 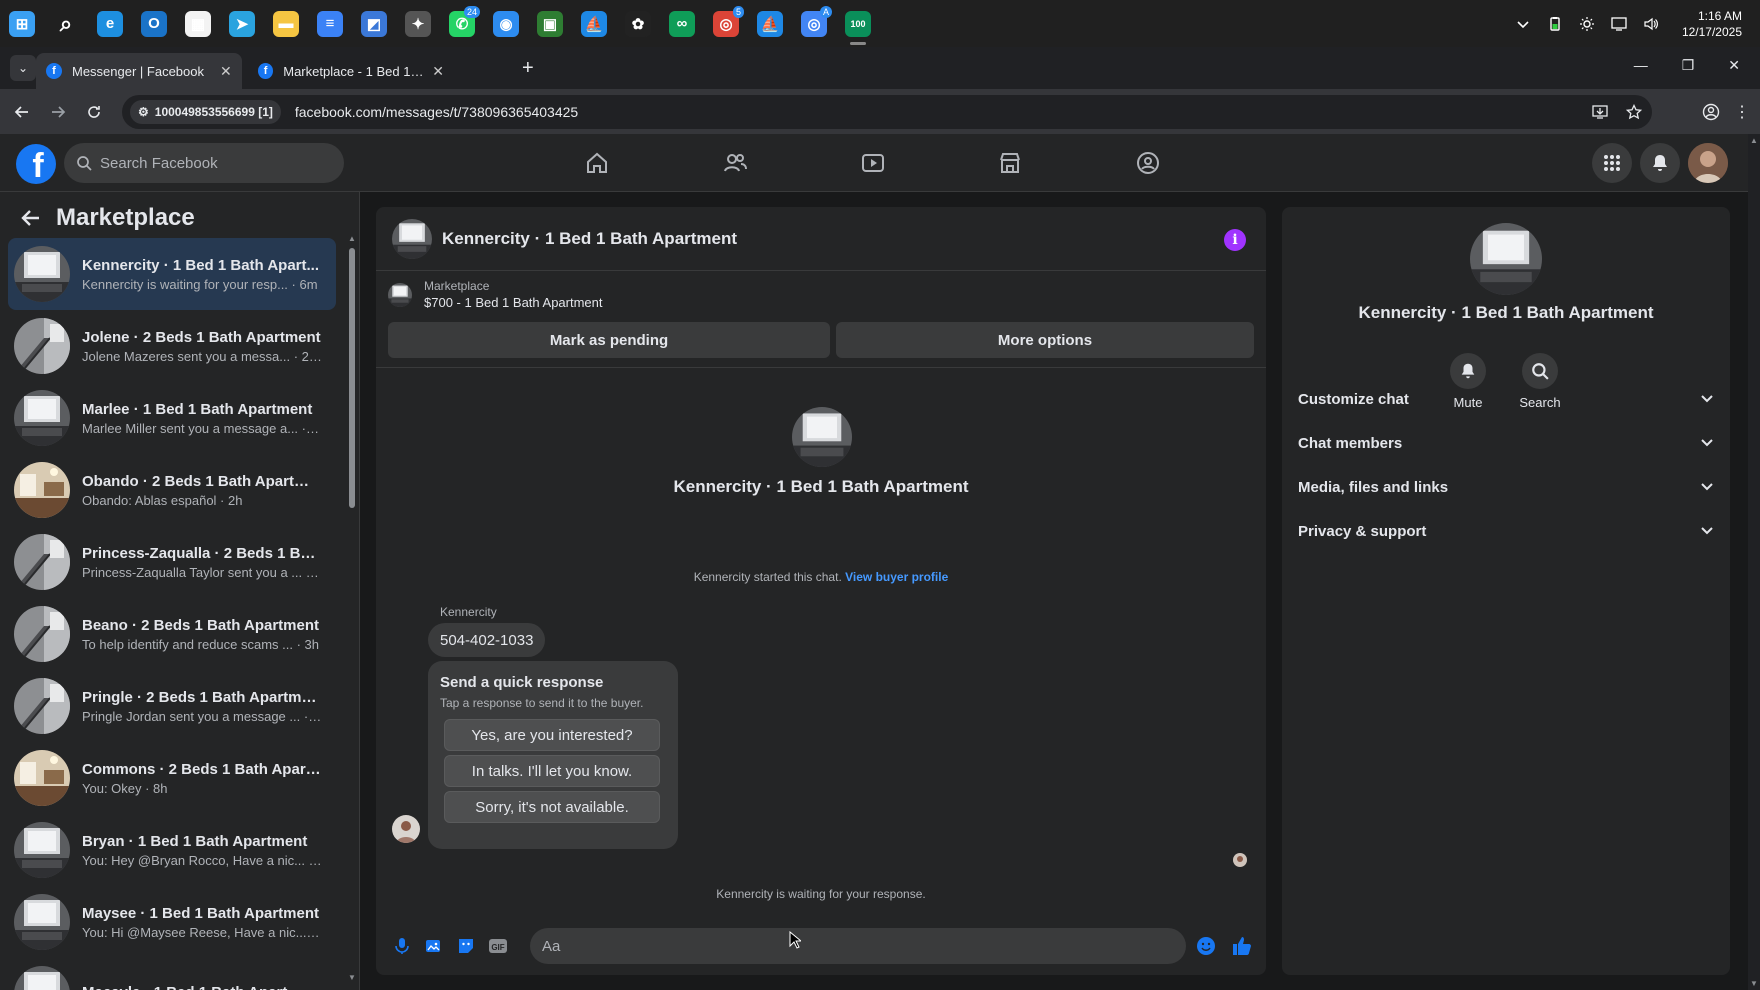 I want to click on battery-saver-icon, so click(x=1555, y=24).